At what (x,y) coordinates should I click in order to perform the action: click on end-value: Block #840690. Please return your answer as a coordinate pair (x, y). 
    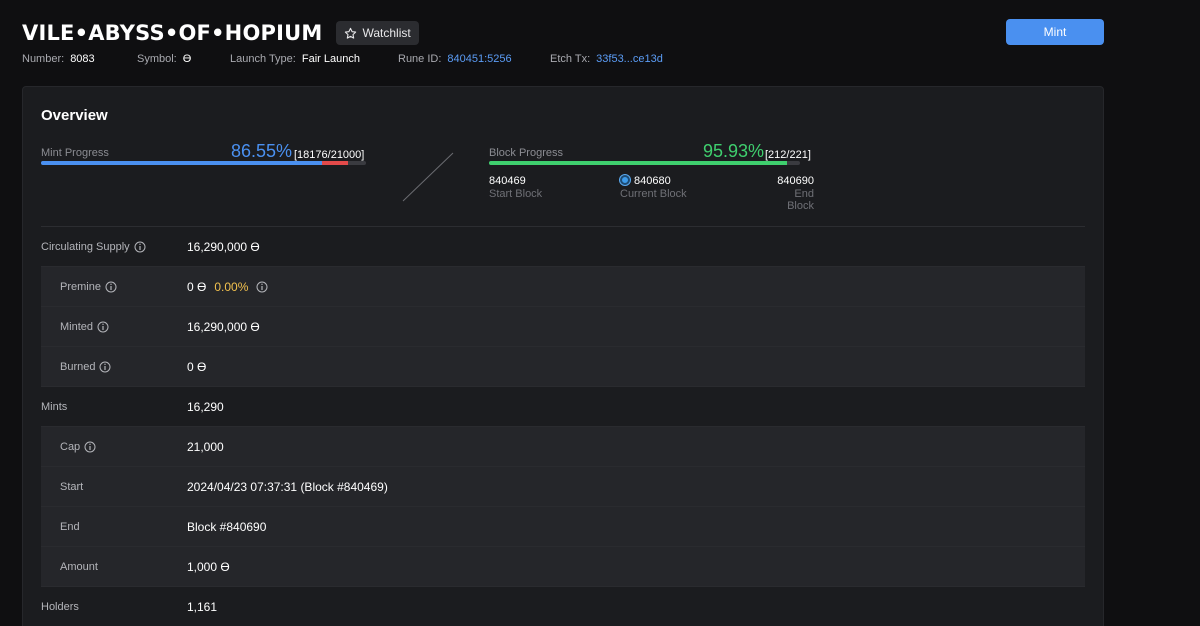
    Looking at the image, I should click on (227, 526).